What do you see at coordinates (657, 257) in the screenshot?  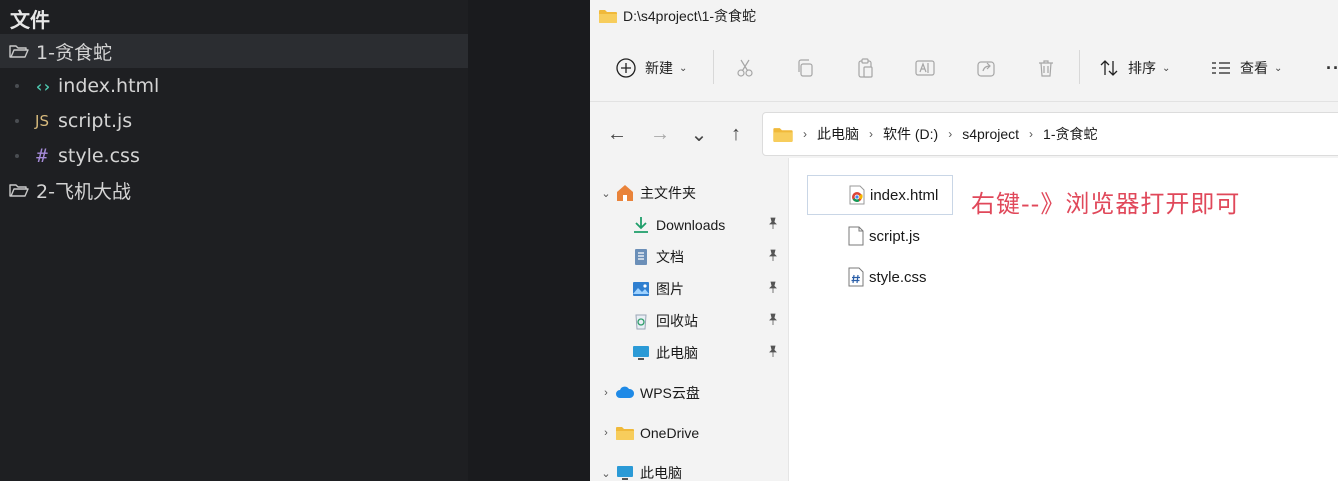 I see `nav-quick-documents: 文档` at bounding box center [657, 257].